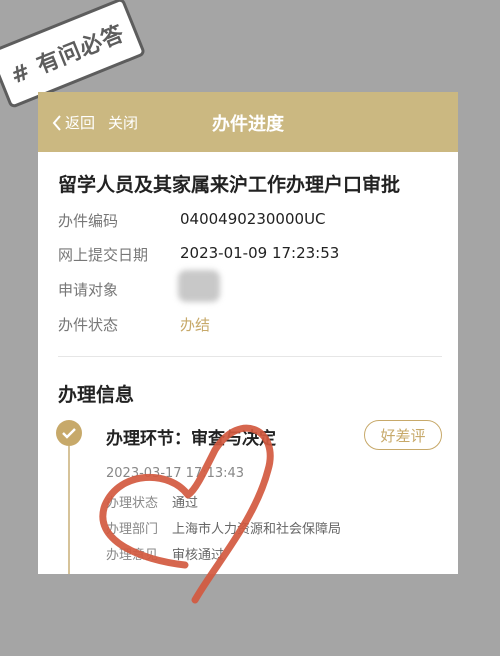 This screenshot has width=500, height=656. I want to click on step-opinion-label: 办理意见, so click(132, 555).